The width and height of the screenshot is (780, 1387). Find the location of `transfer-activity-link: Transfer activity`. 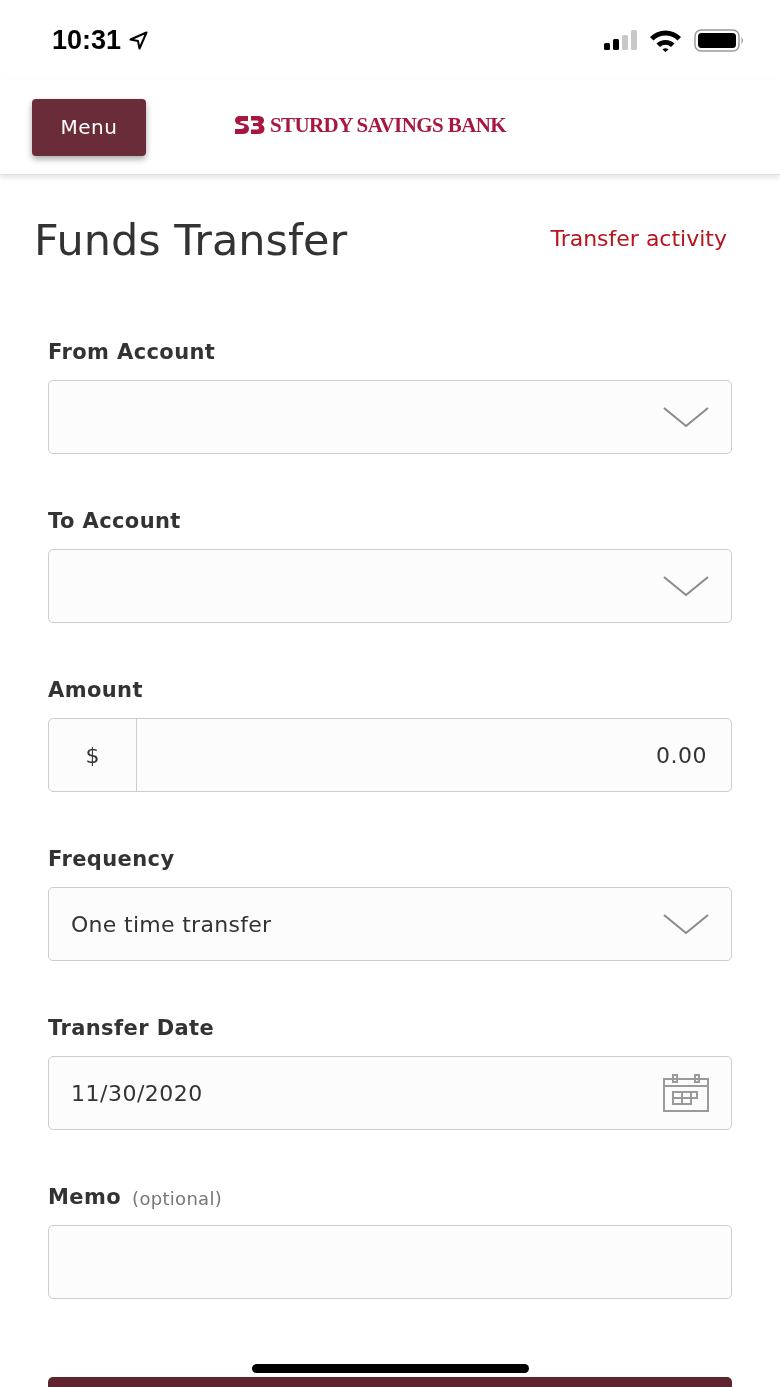

transfer-activity-link: Transfer activity is located at coordinates (638, 238).